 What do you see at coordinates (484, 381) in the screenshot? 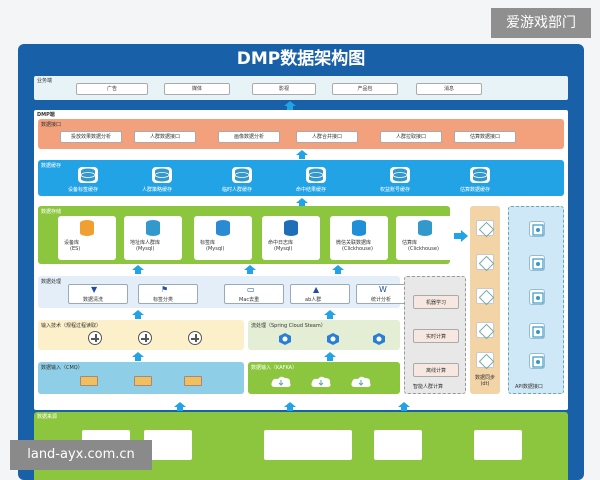
I see `sync-label: 数据同步 (dt)` at bounding box center [484, 381].